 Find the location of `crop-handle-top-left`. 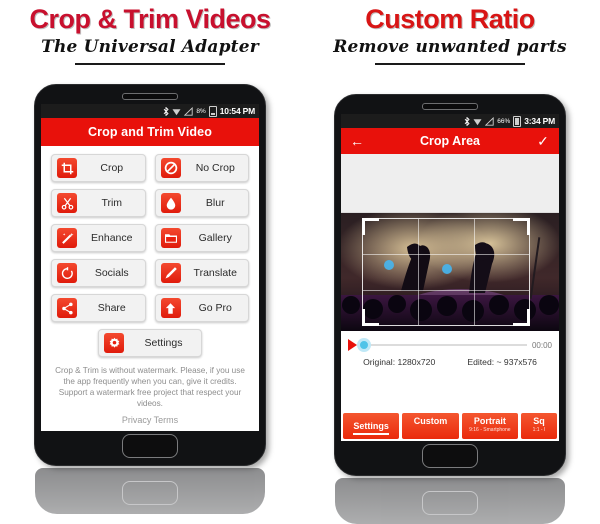

crop-handle-top-left is located at coordinates (370, 226).